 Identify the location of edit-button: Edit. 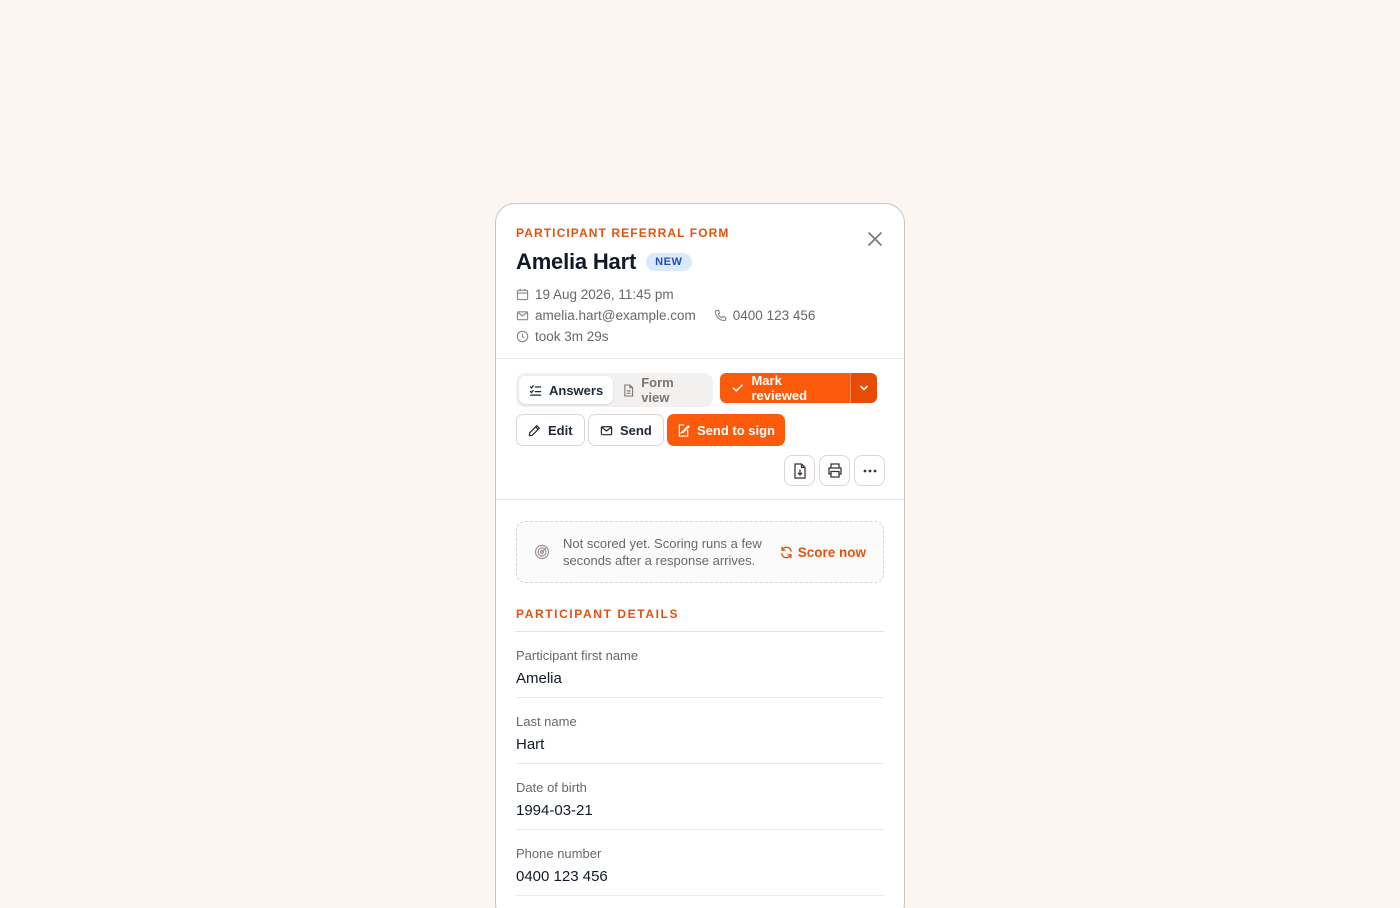
(550, 430).